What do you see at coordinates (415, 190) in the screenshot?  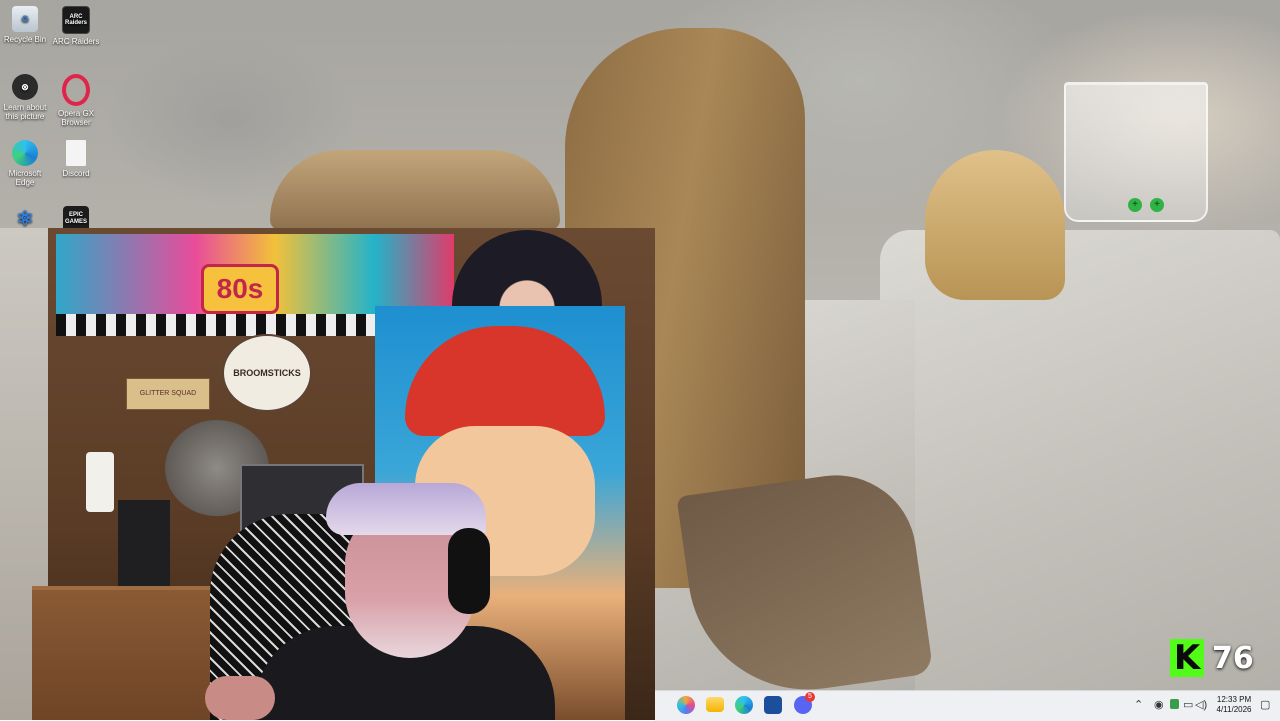 I see `sealion-left` at bounding box center [415, 190].